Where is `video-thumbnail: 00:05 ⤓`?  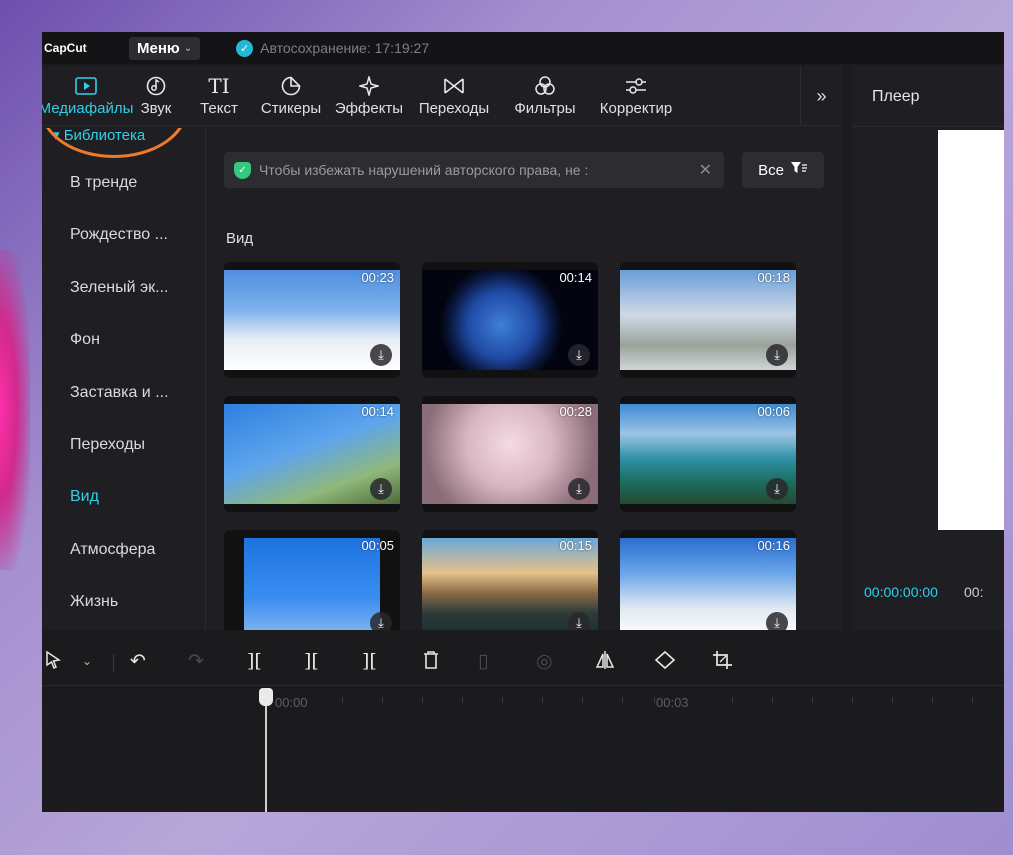
video-thumbnail: 00:05 ⤓ is located at coordinates (312, 580).